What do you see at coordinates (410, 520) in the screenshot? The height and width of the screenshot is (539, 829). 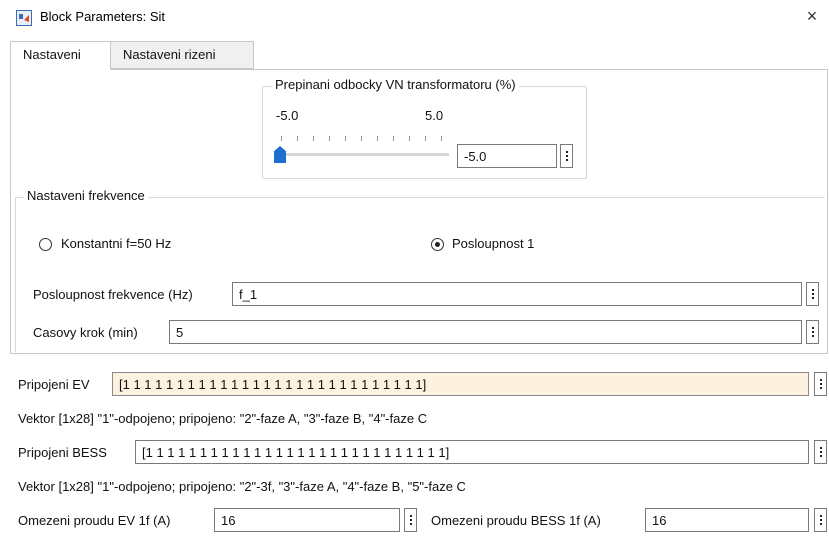 I see `ev-current-limit-menu-button` at bounding box center [410, 520].